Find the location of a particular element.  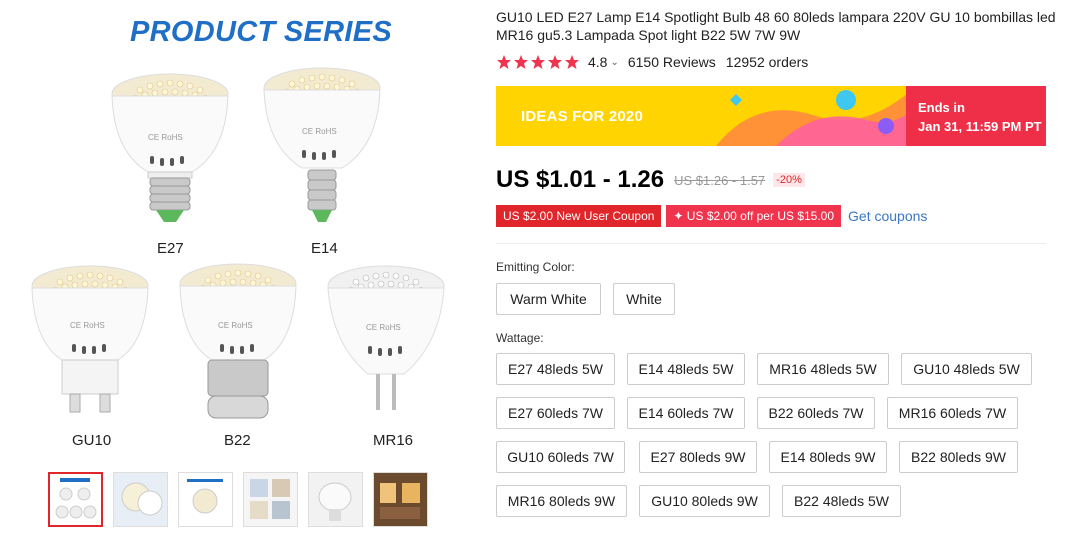

original-price: US $1.26 - 1.57 is located at coordinates (720, 180).